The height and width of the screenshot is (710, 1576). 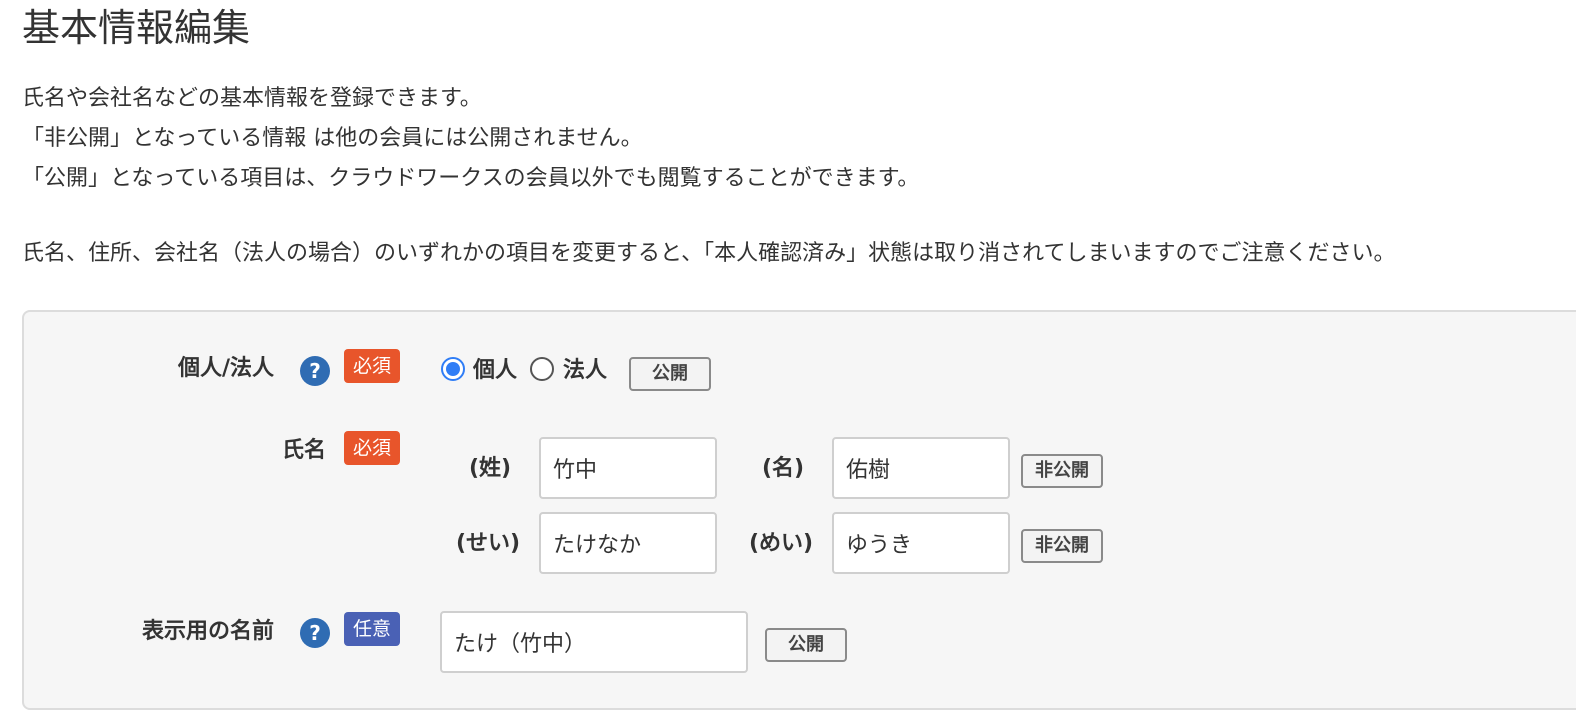 What do you see at coordinates (594, 642) in the screenshot?
I see `display-name-input` at bounding box center [594, 642].